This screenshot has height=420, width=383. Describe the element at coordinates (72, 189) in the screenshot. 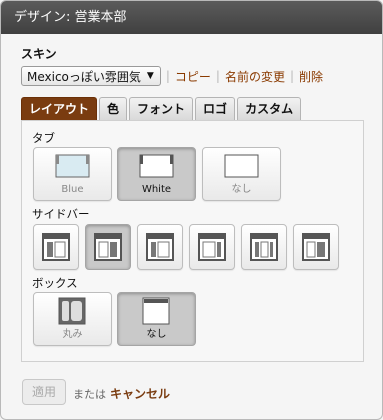

I see `tab-option-caption: Blue` at that location.